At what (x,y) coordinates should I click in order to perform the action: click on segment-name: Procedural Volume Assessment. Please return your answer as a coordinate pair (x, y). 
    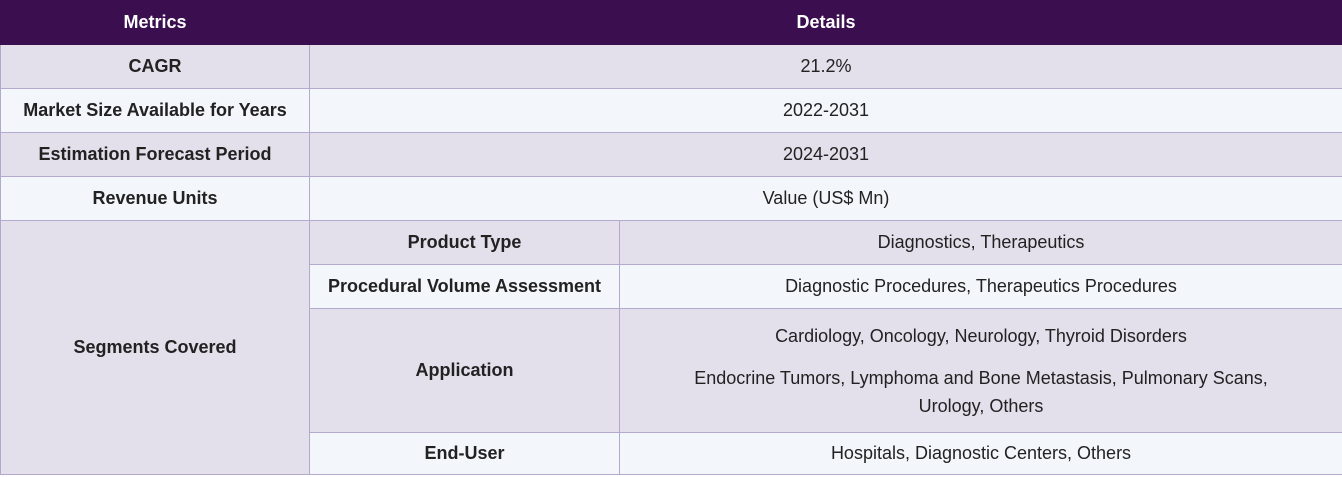
    Looking at the image, I should click on (464, 286).